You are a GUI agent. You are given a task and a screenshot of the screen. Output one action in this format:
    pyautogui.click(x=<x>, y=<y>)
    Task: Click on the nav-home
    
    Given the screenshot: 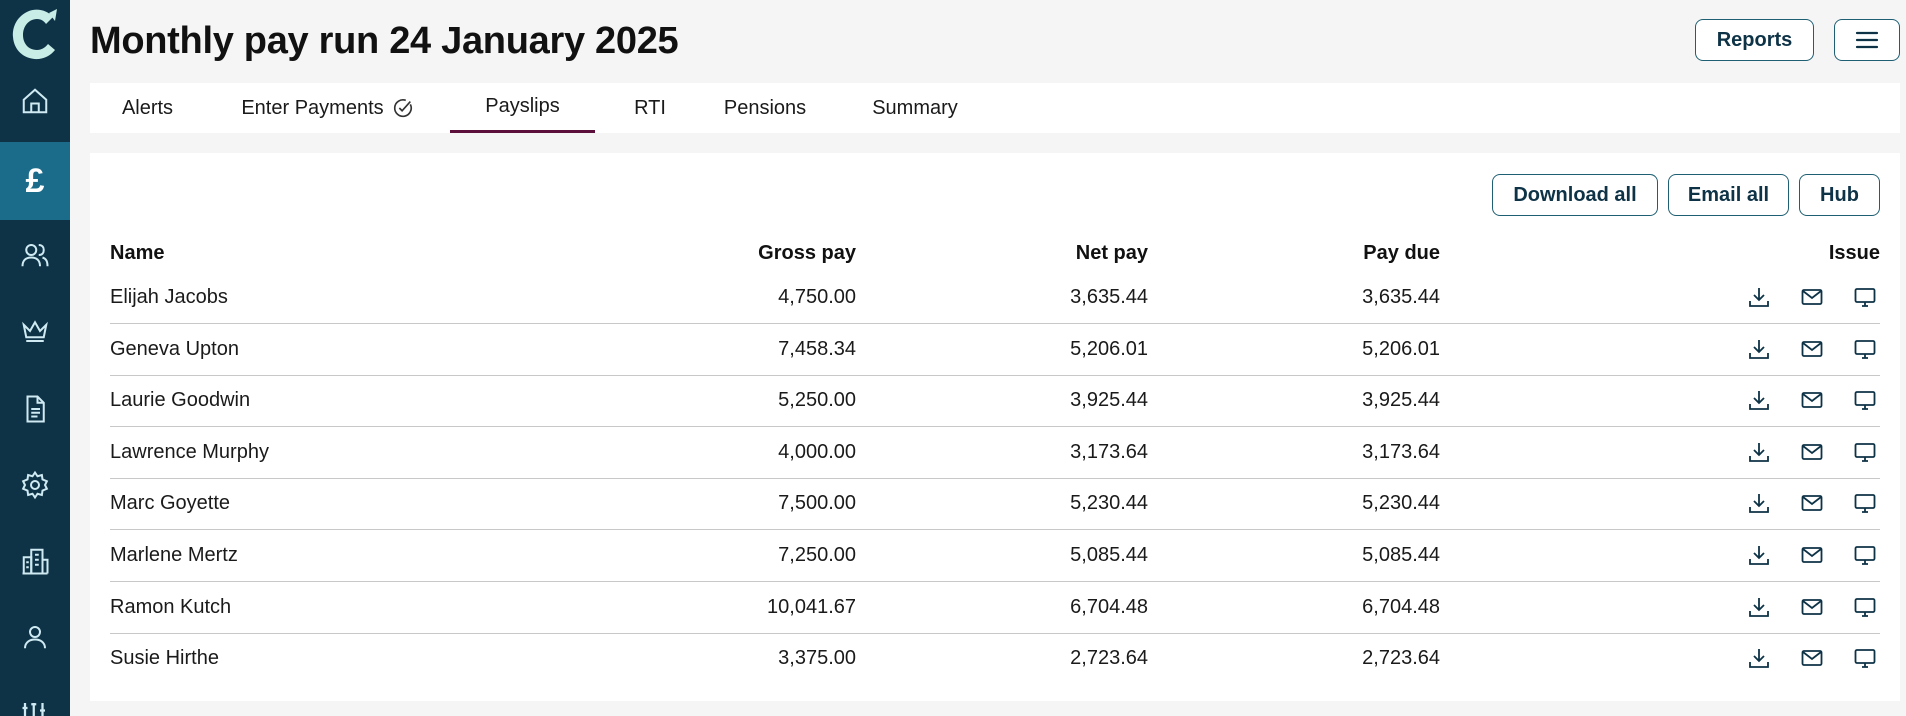 What is the action you would take?
    pyautogui.click(x=35, y=101)
    